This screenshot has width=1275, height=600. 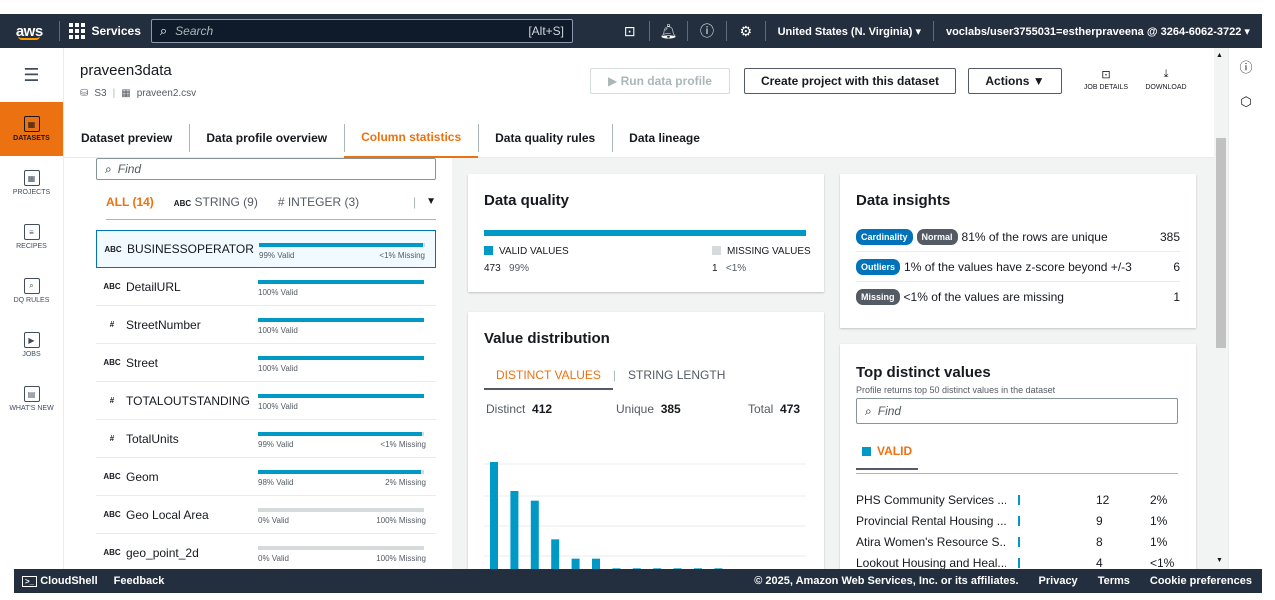 What do you see at coordinates (1219, 55) in the screenshot?
I see `scroll-up-arrow-icon: ▲` at bounding box center [1219, 55].